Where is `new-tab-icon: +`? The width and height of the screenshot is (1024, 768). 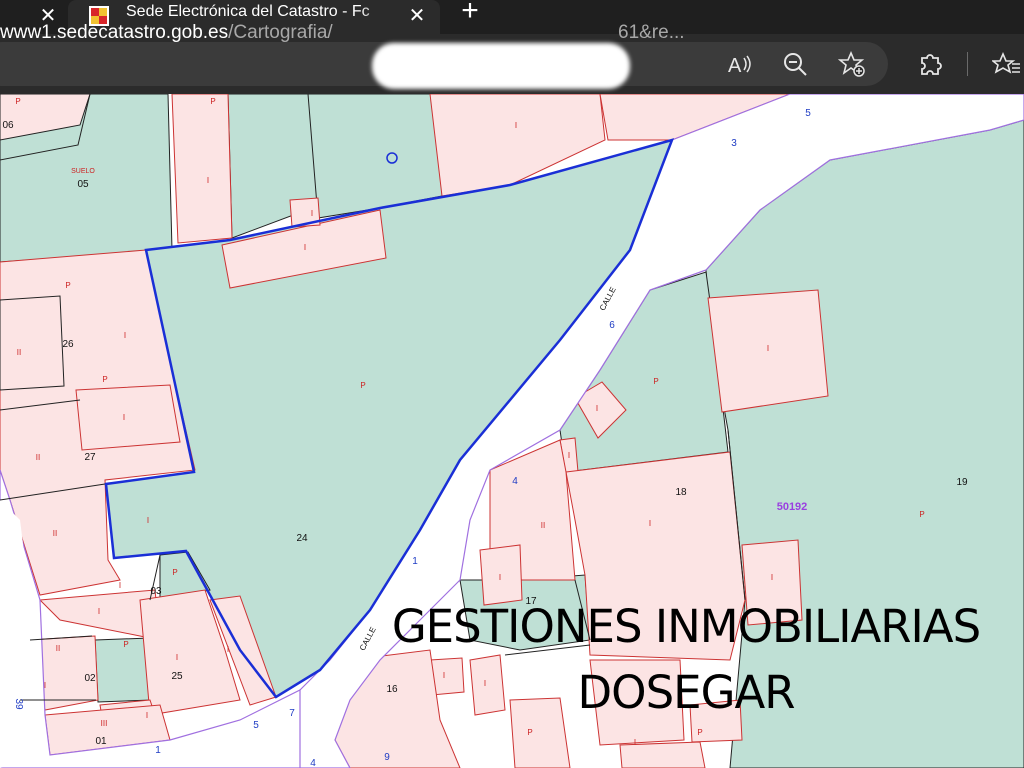
new-tab-icon: + is located at coordinates (470, 13).